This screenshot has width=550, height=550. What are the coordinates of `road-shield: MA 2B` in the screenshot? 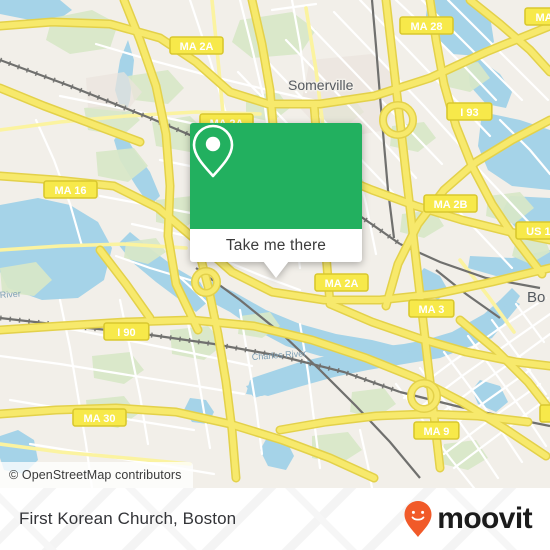 It's located at (450, 203).